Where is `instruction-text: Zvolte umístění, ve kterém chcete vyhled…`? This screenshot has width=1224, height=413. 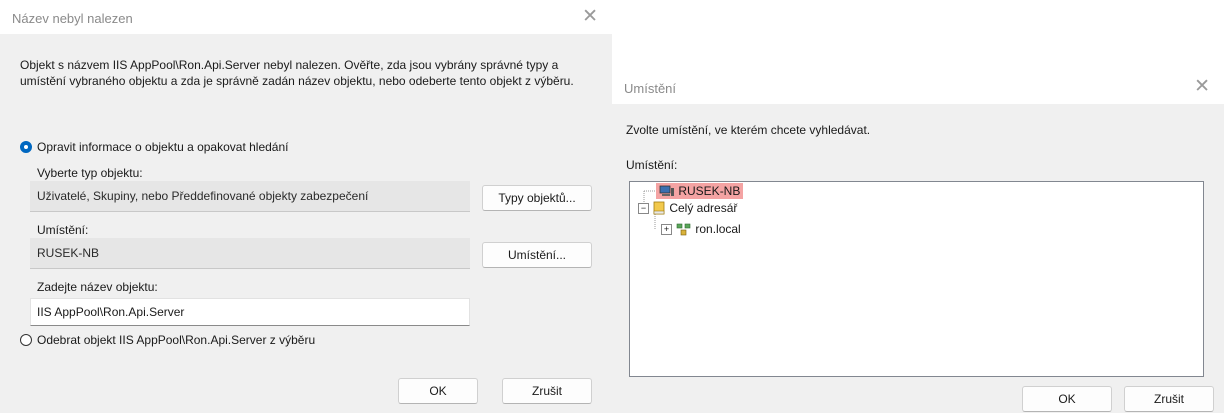
instruction-text: Zvolte umístění, ve kterém chcete vyhled… is located at coordinates (748, 130).